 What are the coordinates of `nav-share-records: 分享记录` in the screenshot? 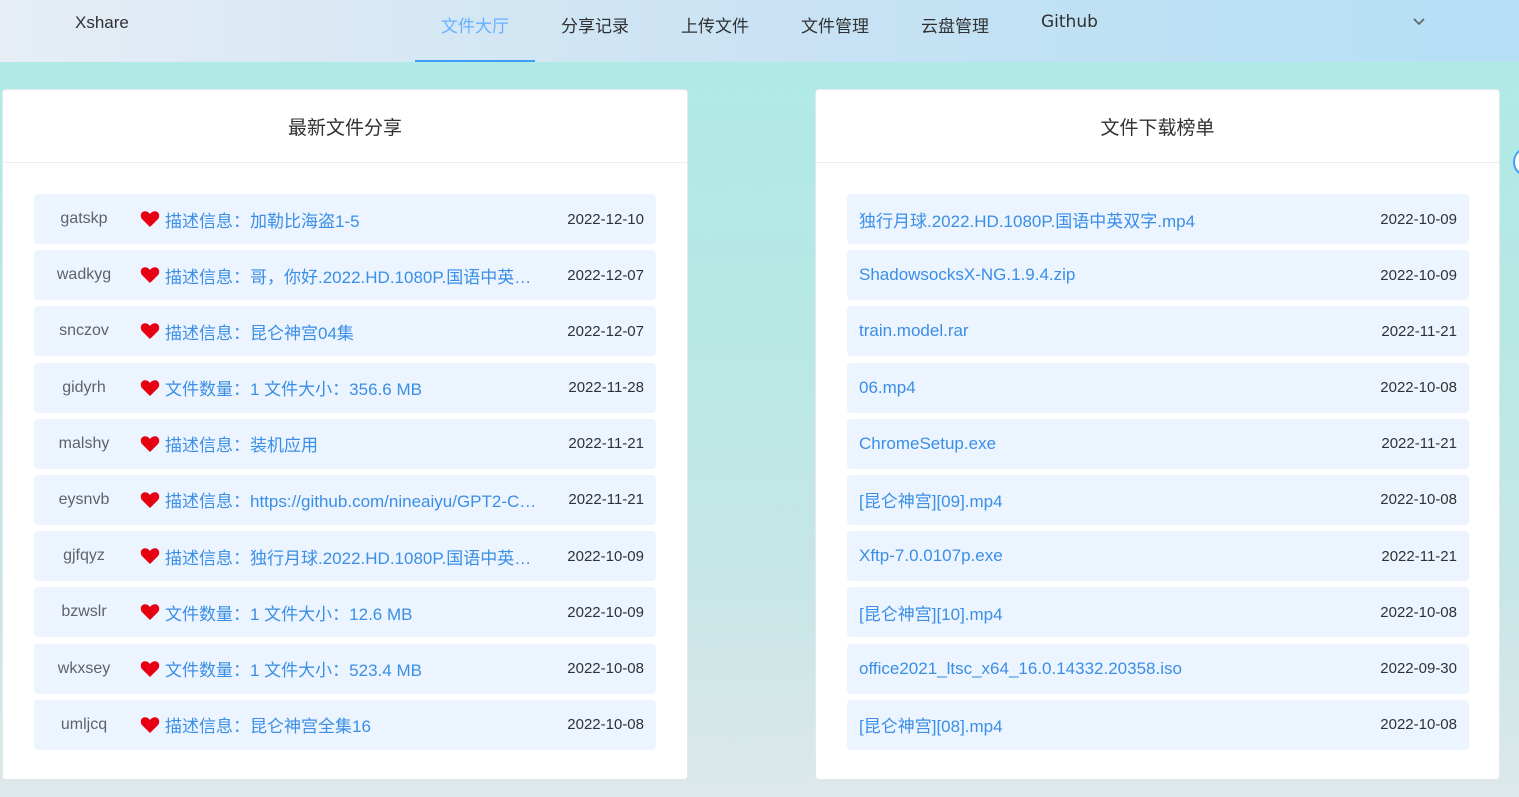 It's located at (595, 31).